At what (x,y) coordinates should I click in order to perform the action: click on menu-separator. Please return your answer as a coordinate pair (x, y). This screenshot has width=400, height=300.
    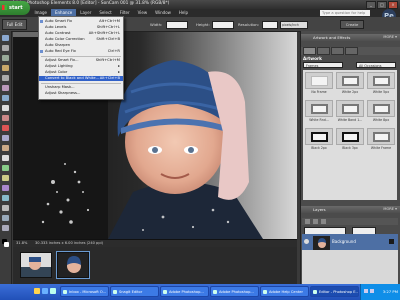
    Looking at the image, I should click on (81, 83).